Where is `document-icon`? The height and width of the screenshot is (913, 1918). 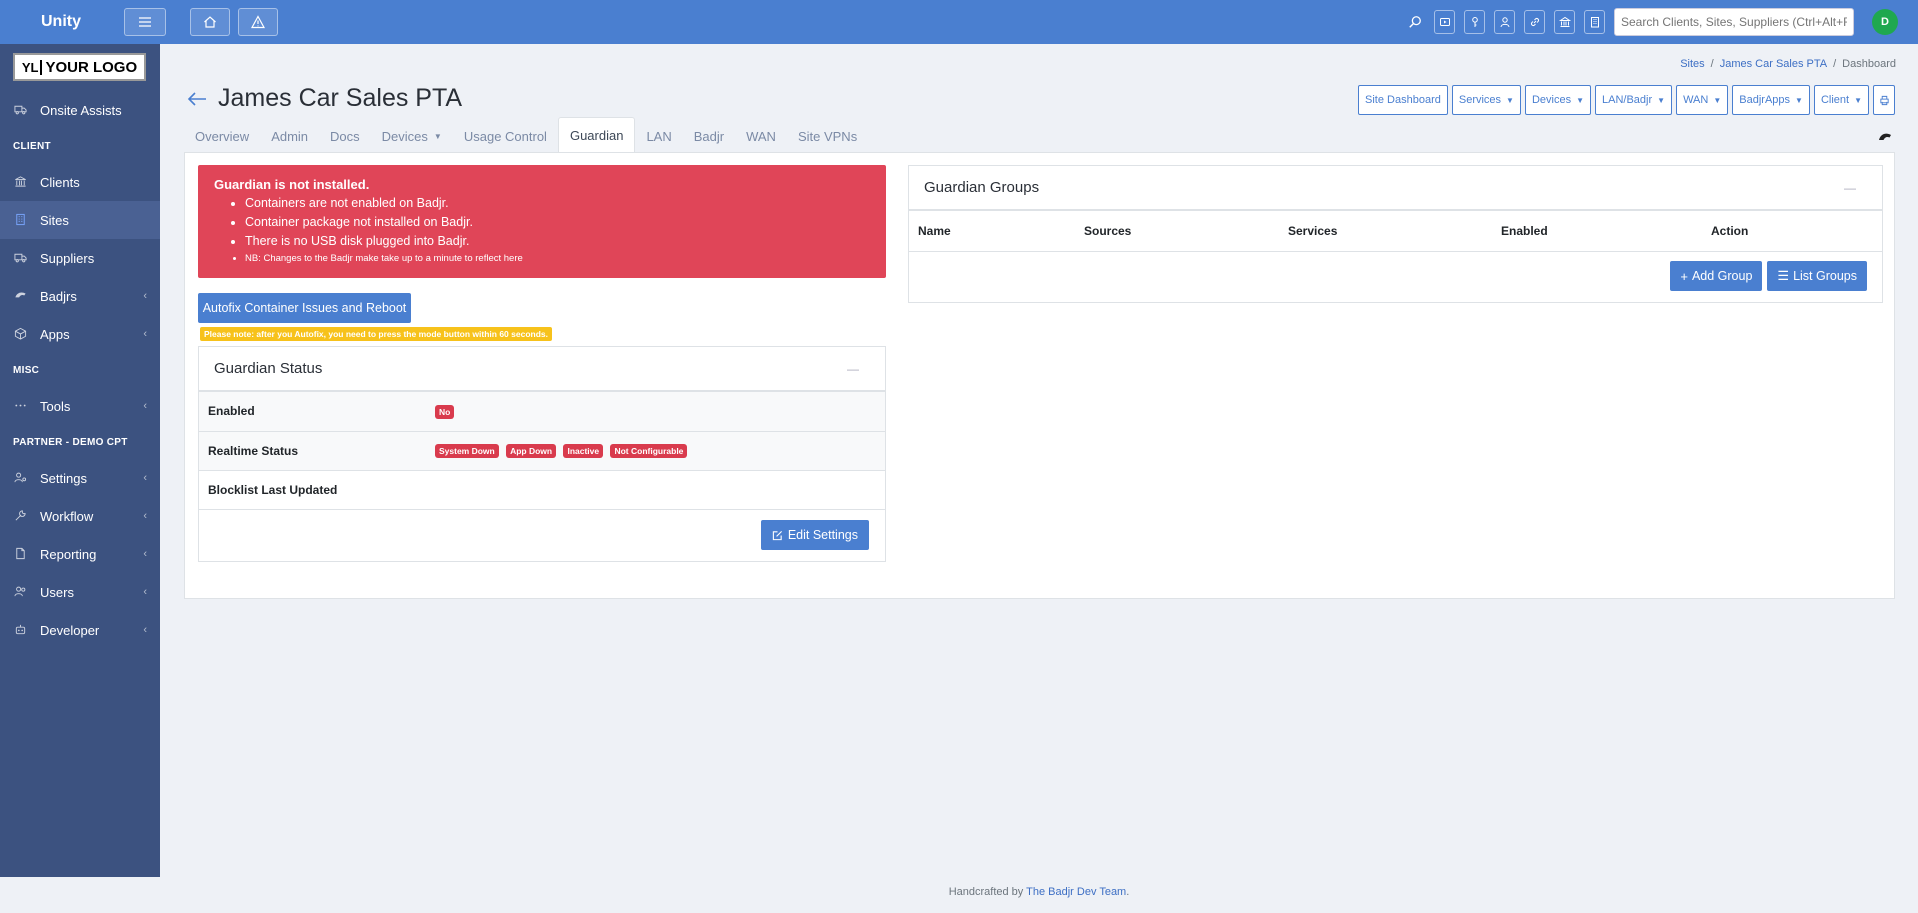 document-icon is located at coordinates (21, 554).